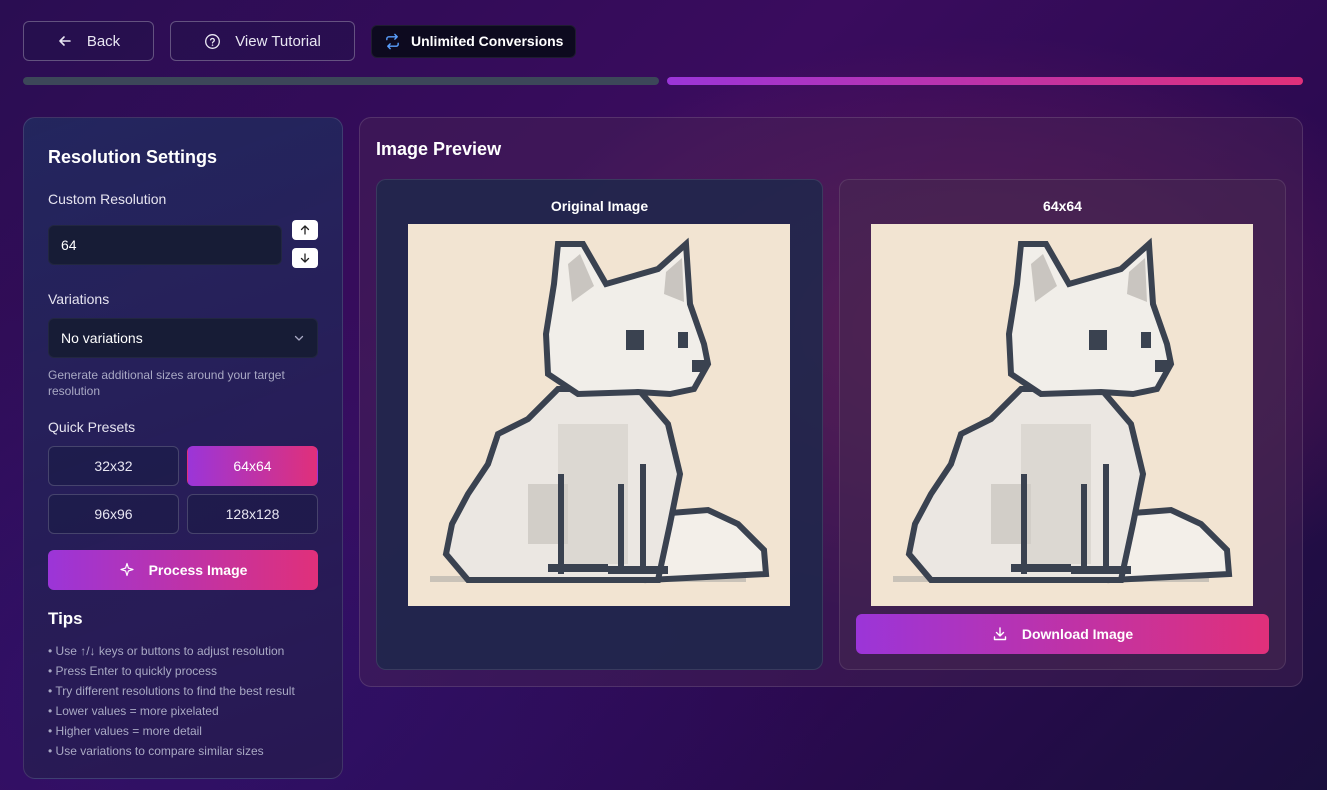  I want to click on view-tutorial-label: View Tutorial, so click(278, 41).